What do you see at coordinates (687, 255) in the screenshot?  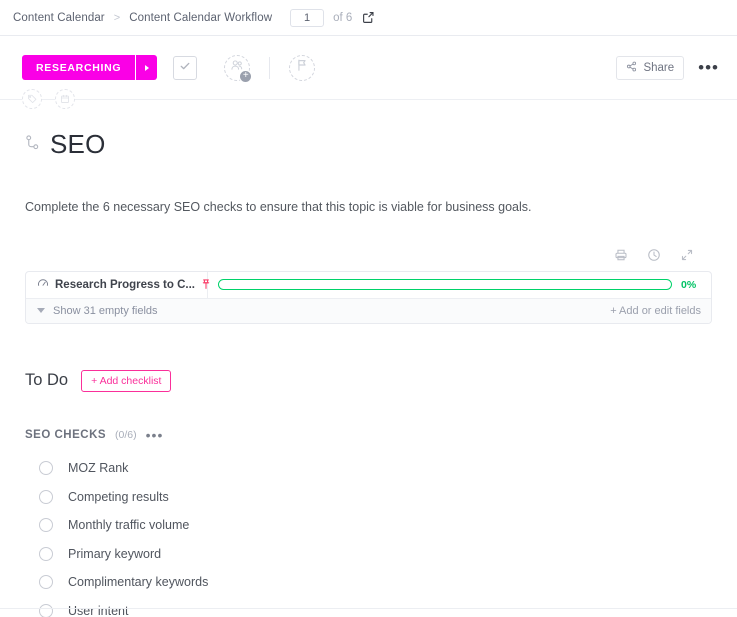 I see `expand-arrows-icon` at bounding box center [687, 255].